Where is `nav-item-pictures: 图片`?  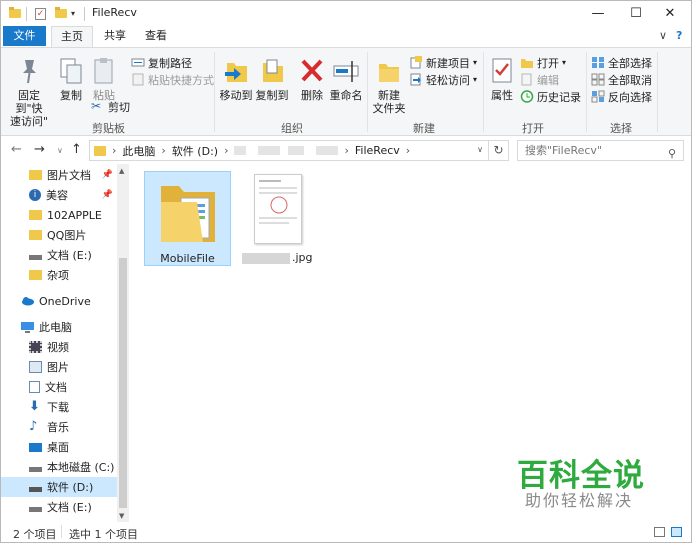
nav-item-pictures: 图片 is located at coordinates (59, 367).